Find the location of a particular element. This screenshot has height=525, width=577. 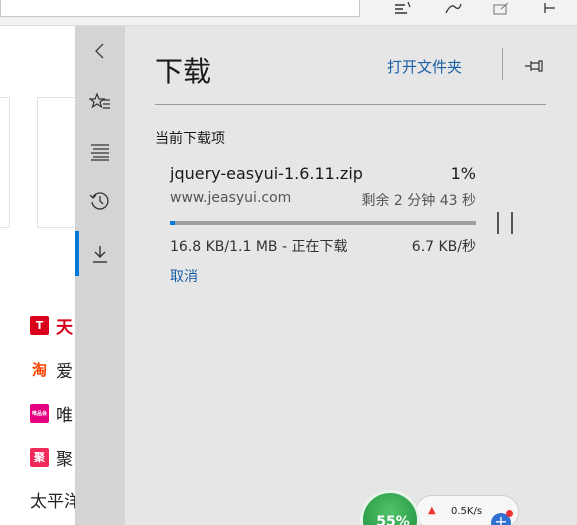

download-filename: jquery-easyui-1.6.11.zip is located at coordinates (266, 173).